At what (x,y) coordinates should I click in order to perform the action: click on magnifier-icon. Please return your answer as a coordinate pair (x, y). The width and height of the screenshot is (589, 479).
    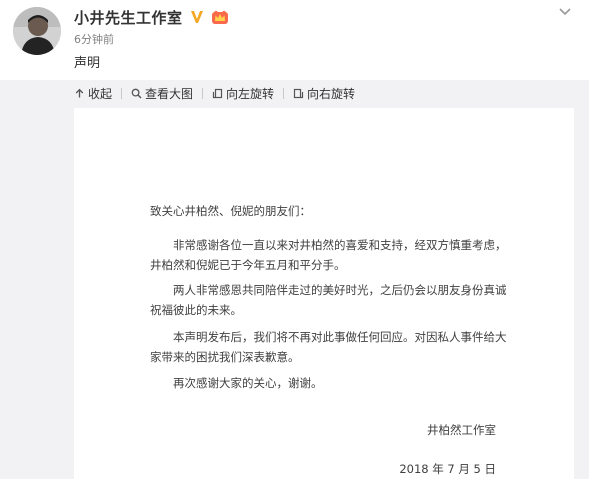
    Looking at the image, I should click on (136, 93).